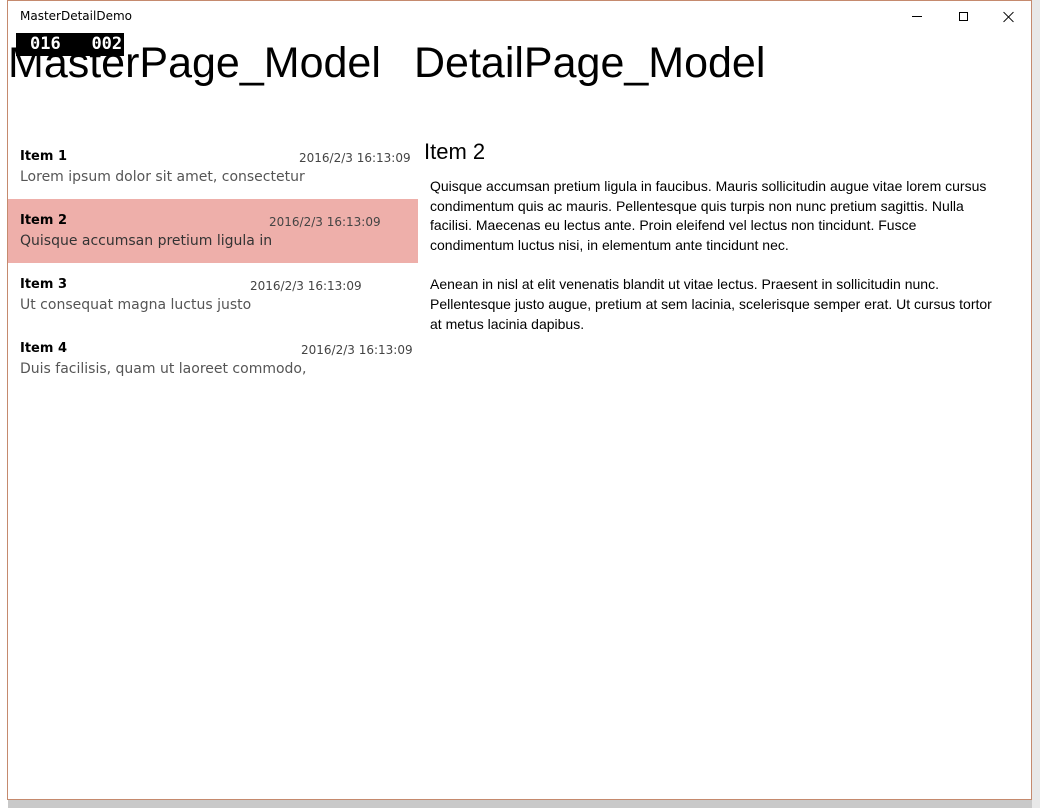  What do you see at coordinates (162, 177) in the screenshot?
I see `list-item-snippet: Lorem ipsum dolor sit amet, consectetur` at bounding box center [162, 177].